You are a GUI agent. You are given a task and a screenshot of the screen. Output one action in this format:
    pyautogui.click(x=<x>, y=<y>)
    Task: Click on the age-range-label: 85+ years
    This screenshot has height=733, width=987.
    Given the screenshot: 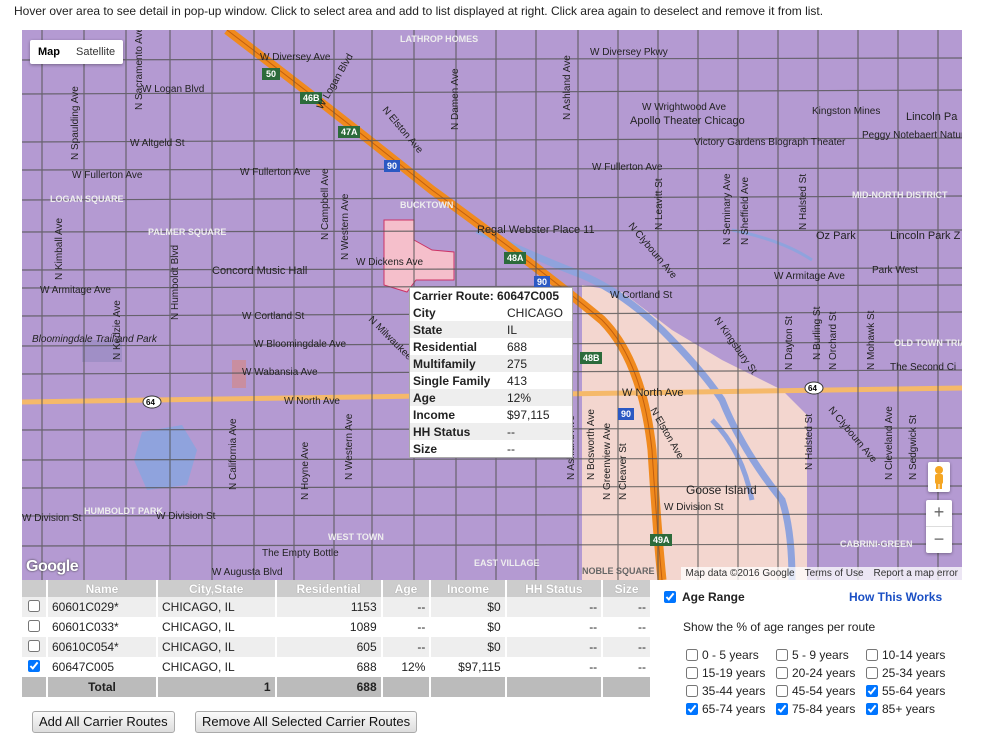 What is the action you would take?
    pyautogui.click(x=909, y=709)
    